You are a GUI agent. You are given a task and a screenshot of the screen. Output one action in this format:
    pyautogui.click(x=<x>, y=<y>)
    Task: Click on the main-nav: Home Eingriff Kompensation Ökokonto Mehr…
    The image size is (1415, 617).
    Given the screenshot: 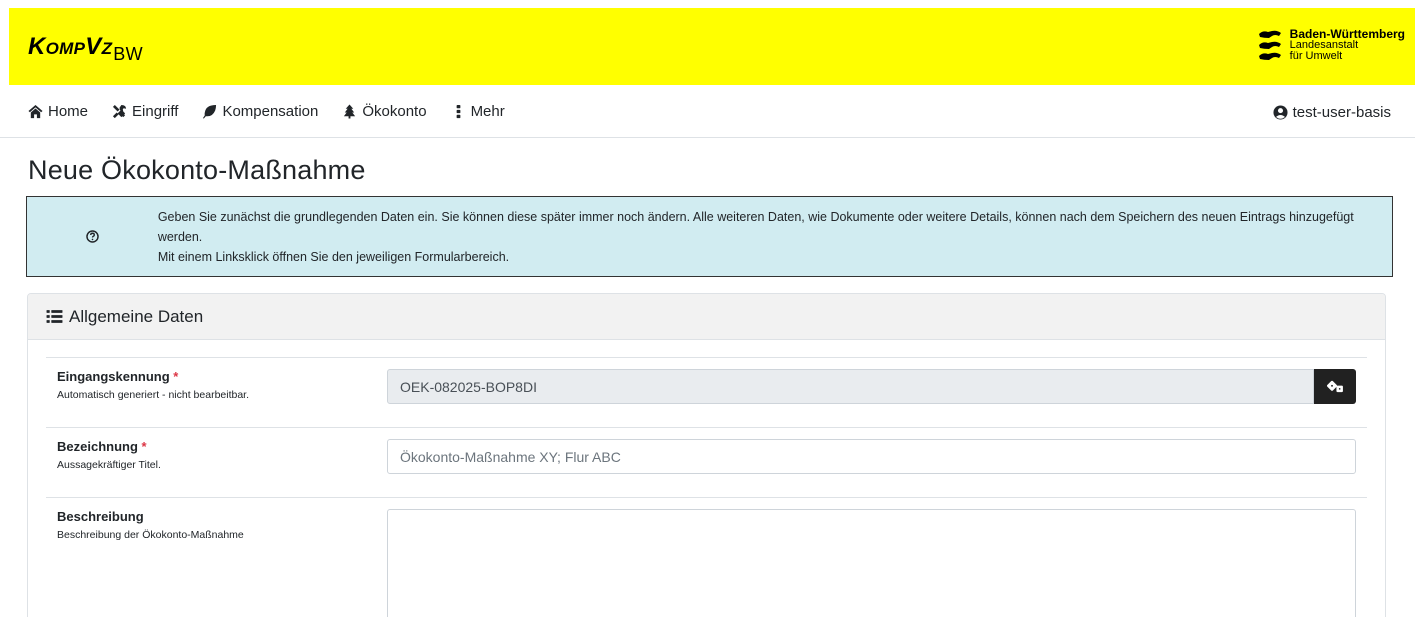 What is the action you would take?
    pyautogui.click(x=707, y=112)
    